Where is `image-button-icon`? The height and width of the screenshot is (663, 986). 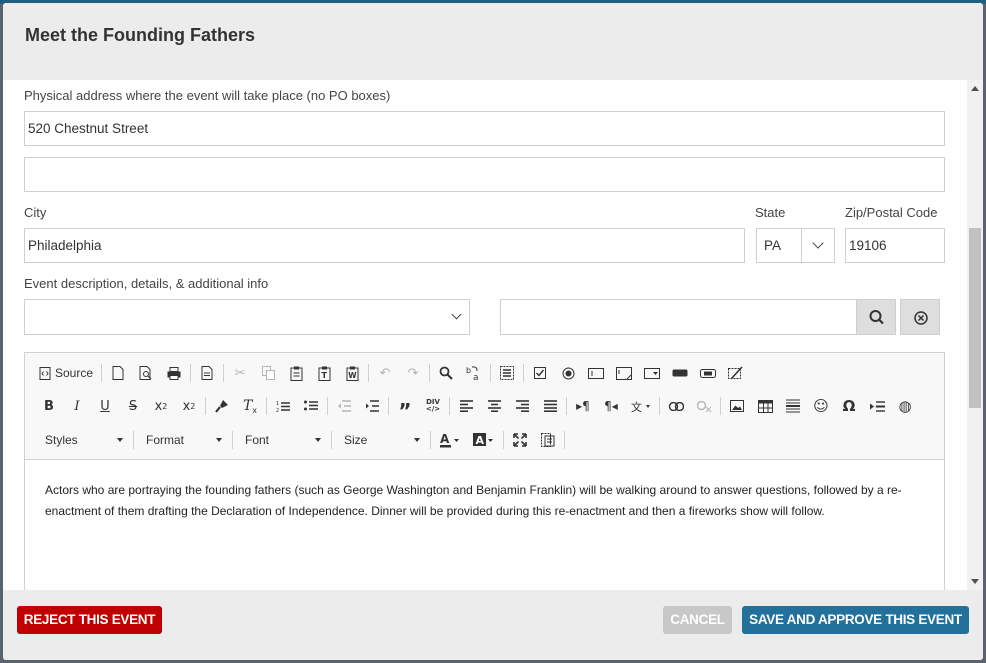 image-button-icon is located at coordinates (708, 373).